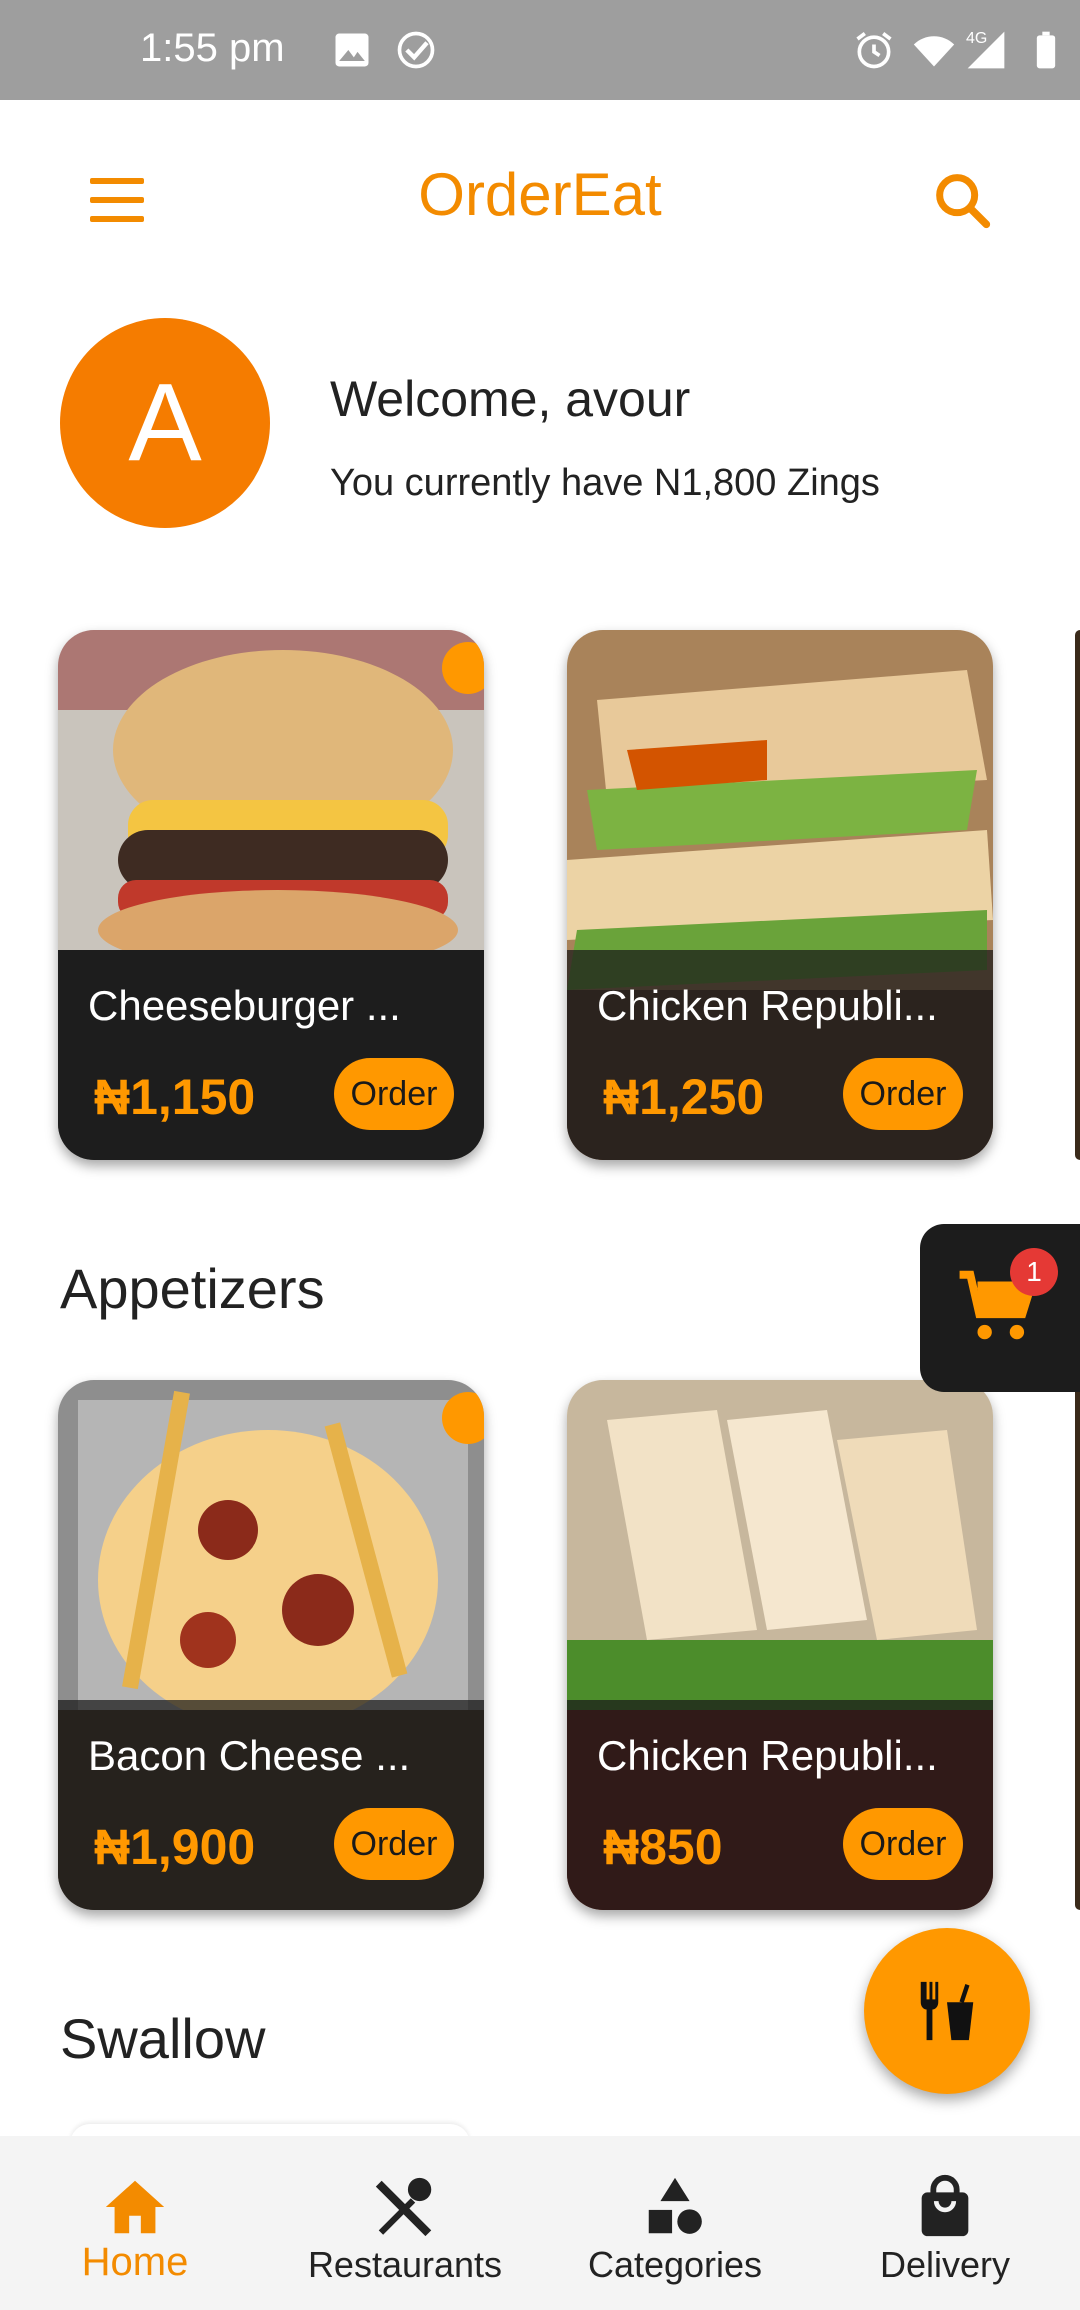 The image size is (1080, 2310). I want to click on food-card: Cheeseburger ... ₦1,150 Order, so click(271, 895).